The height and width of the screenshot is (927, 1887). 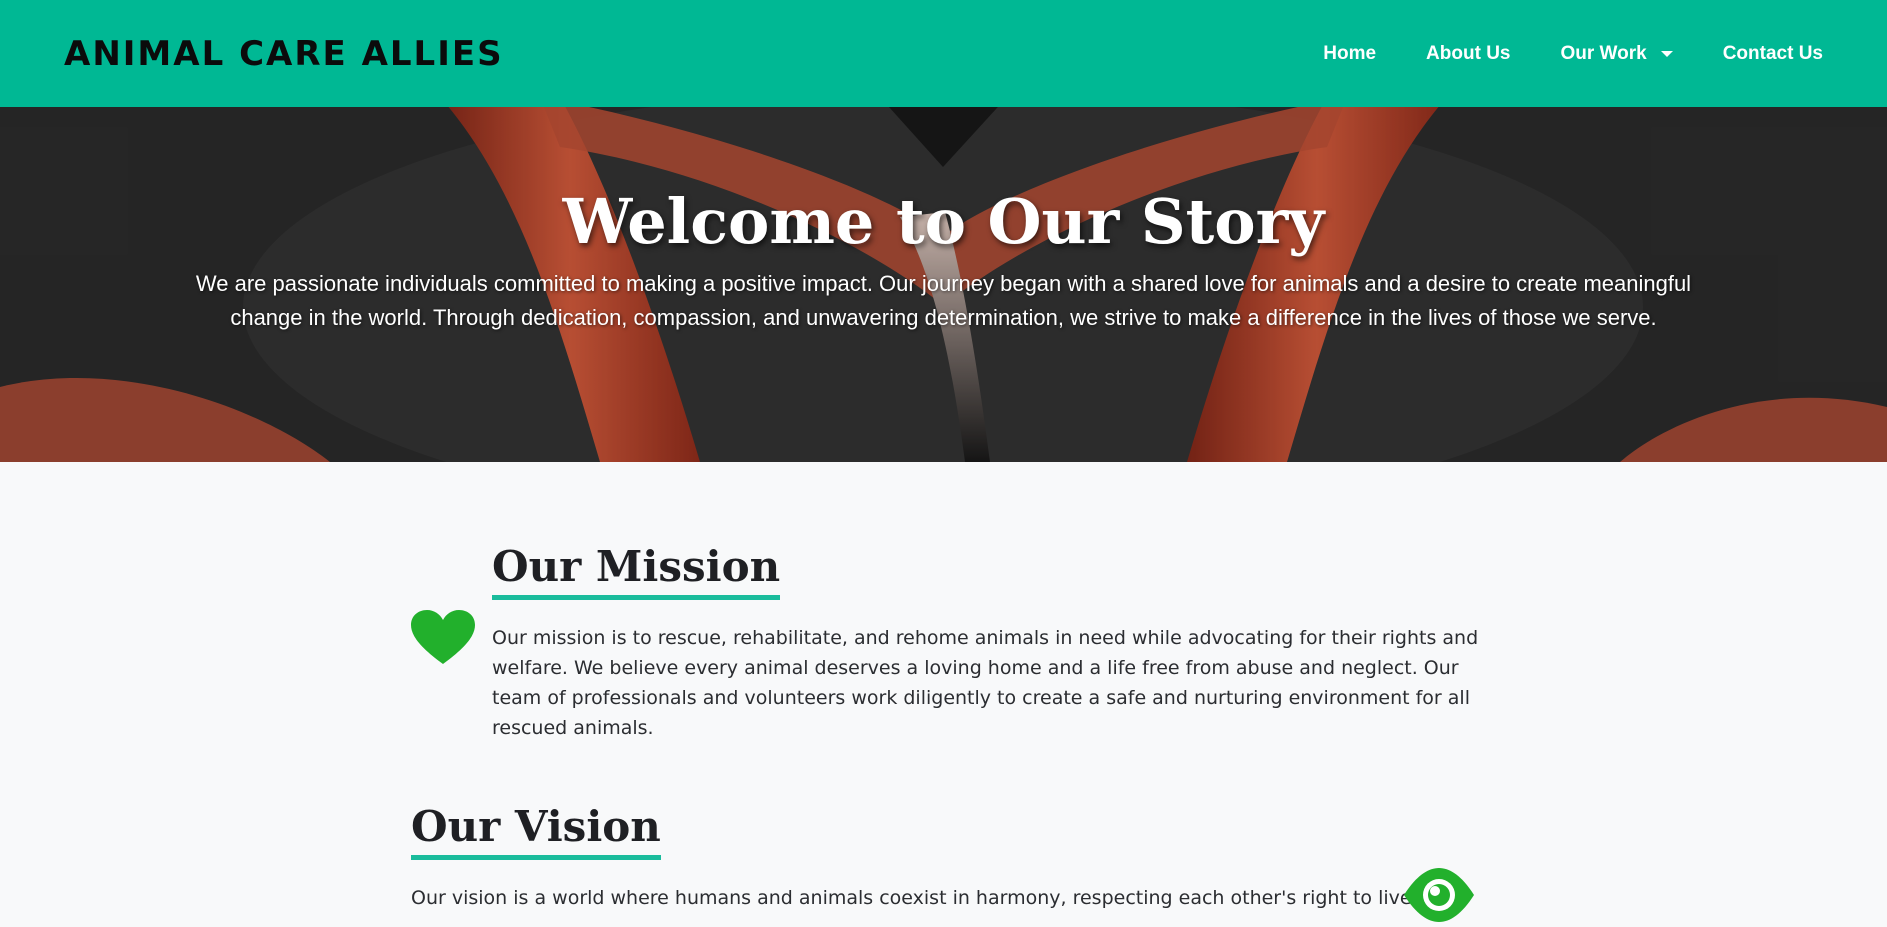 I want to click on vision-title: Our Vision, so click(x=536, y=831).